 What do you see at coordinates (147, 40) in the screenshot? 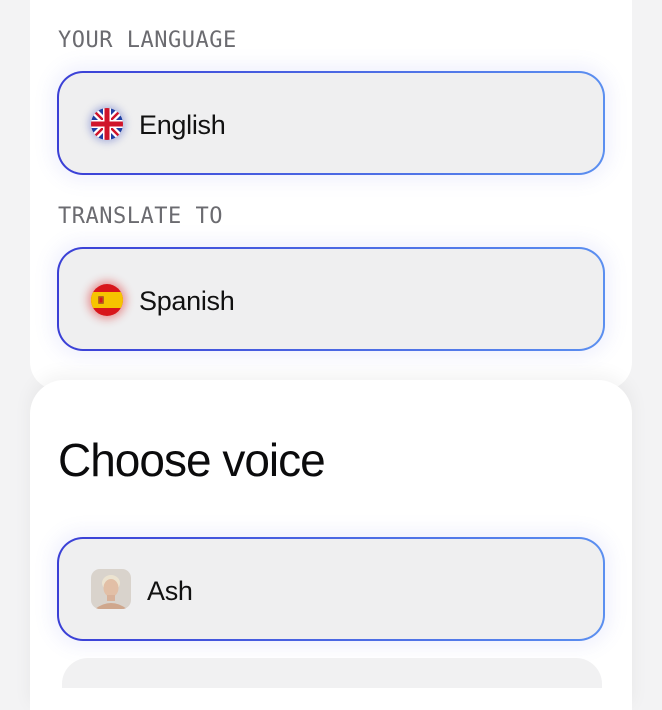
I see `your-language-label: YOUR LANGUAGE` at bounding box center [147, 40].